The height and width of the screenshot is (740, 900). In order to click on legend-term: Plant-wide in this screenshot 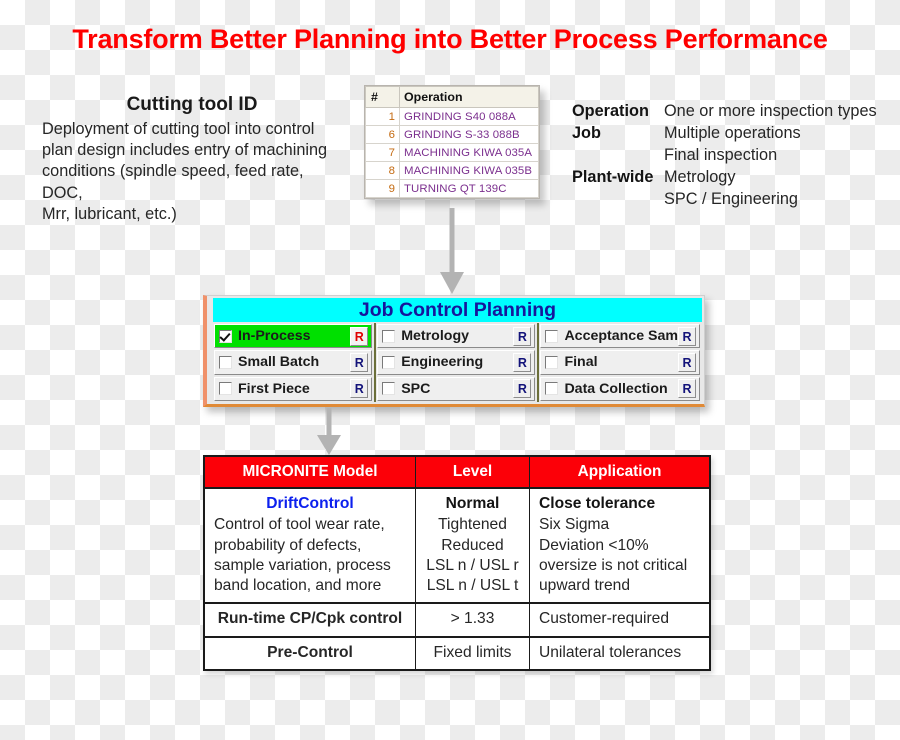, I will do `click(613, 176)`.